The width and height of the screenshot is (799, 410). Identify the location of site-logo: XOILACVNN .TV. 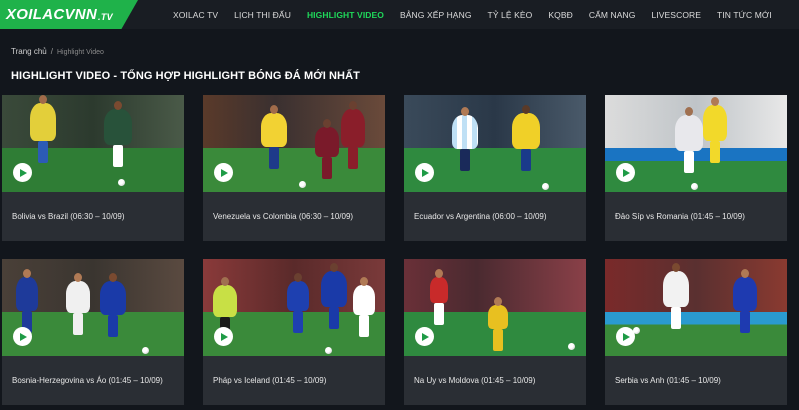
(69, 14).